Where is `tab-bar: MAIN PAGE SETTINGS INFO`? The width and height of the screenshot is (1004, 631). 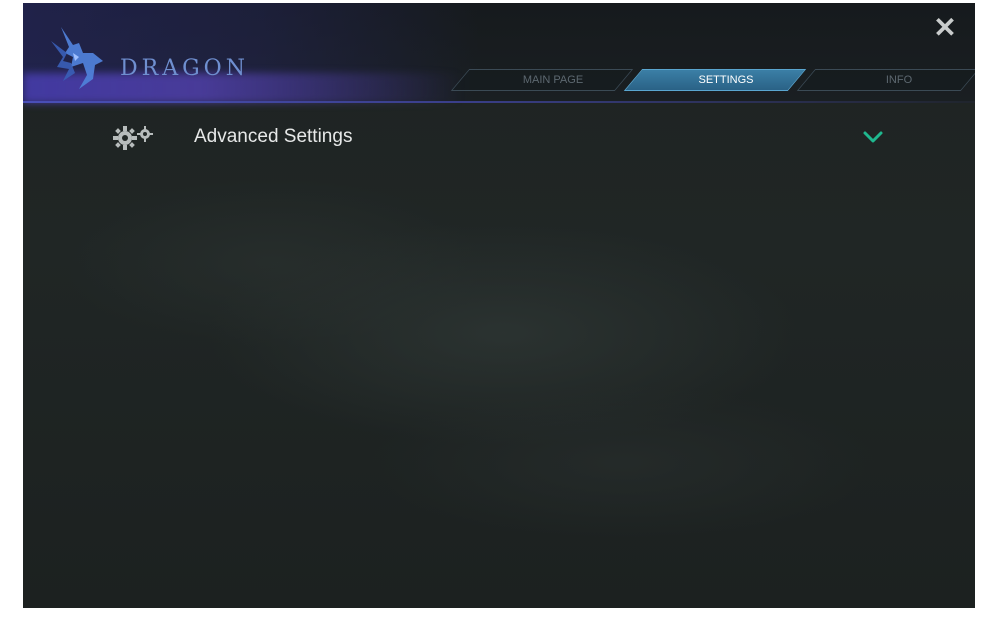 tab-bar: MAIN PAGE SETTINGS INFO is located at coordinates (712, 80).